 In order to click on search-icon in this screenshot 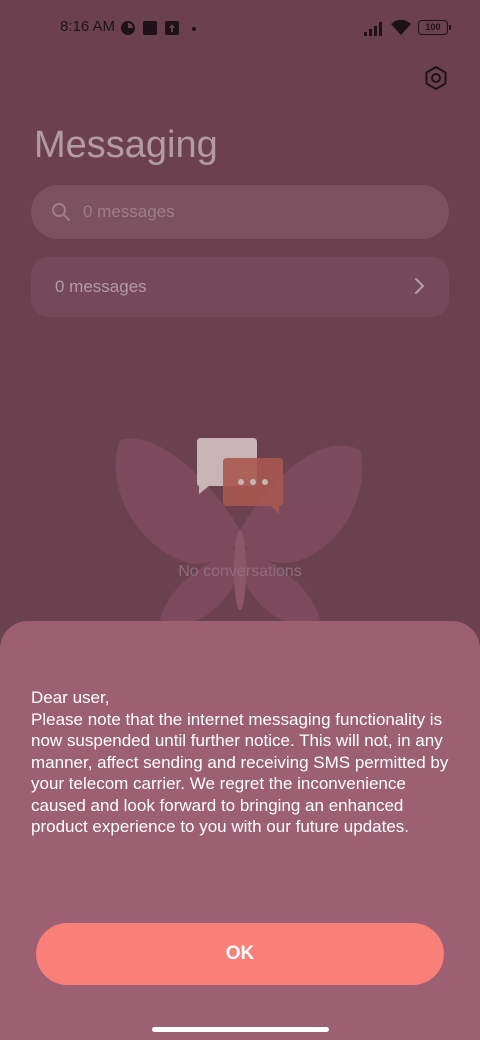, I will do `click(61, 212)`.